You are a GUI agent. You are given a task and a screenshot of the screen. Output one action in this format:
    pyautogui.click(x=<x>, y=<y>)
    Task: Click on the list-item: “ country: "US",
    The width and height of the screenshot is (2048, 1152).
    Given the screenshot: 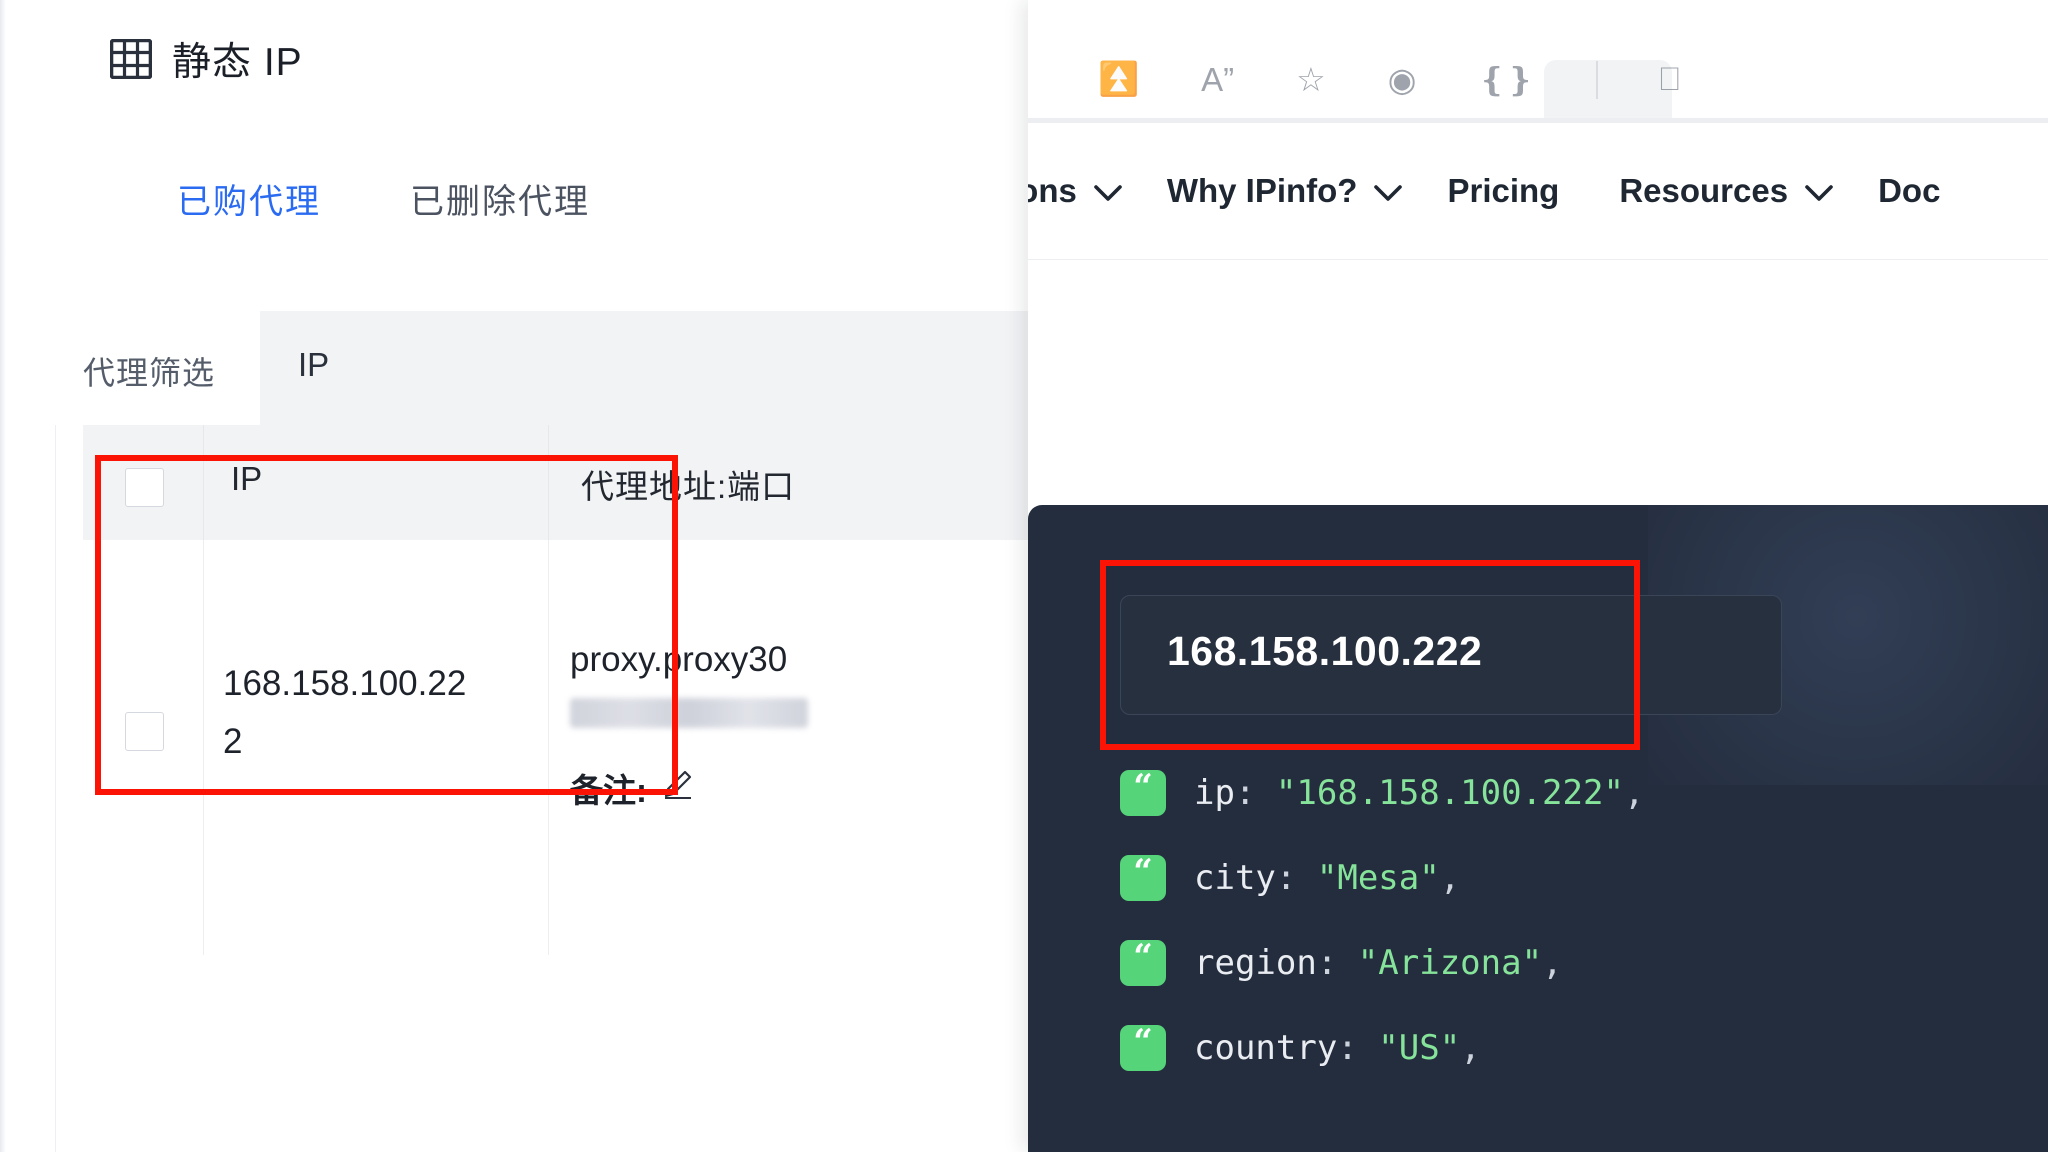 What is the action you would take?
    pyautogui.click(x=1580, y=1047)
    